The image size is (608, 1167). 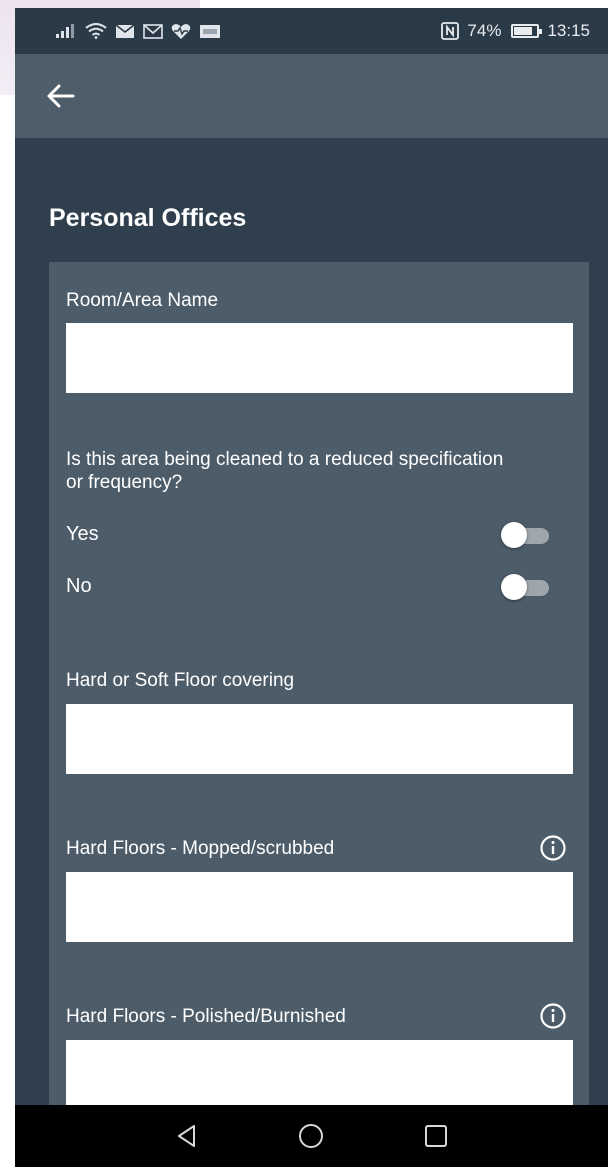 I want to click on mail-icon, so click(x=125, y=30).